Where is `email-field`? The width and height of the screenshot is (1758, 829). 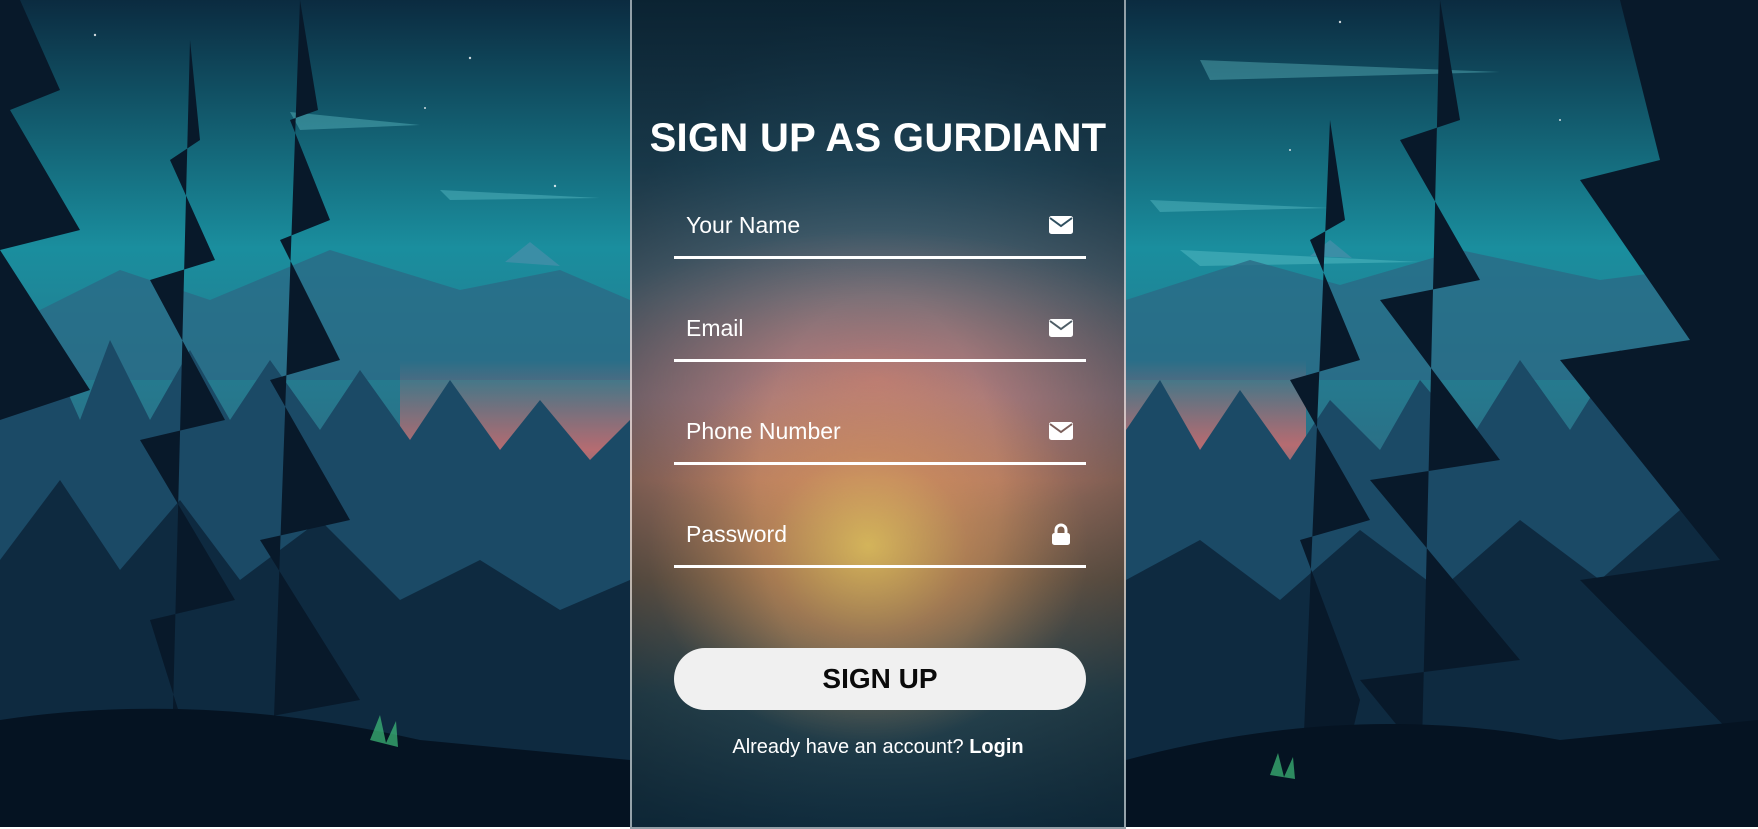 email-field is located at coordinates (880, 329).